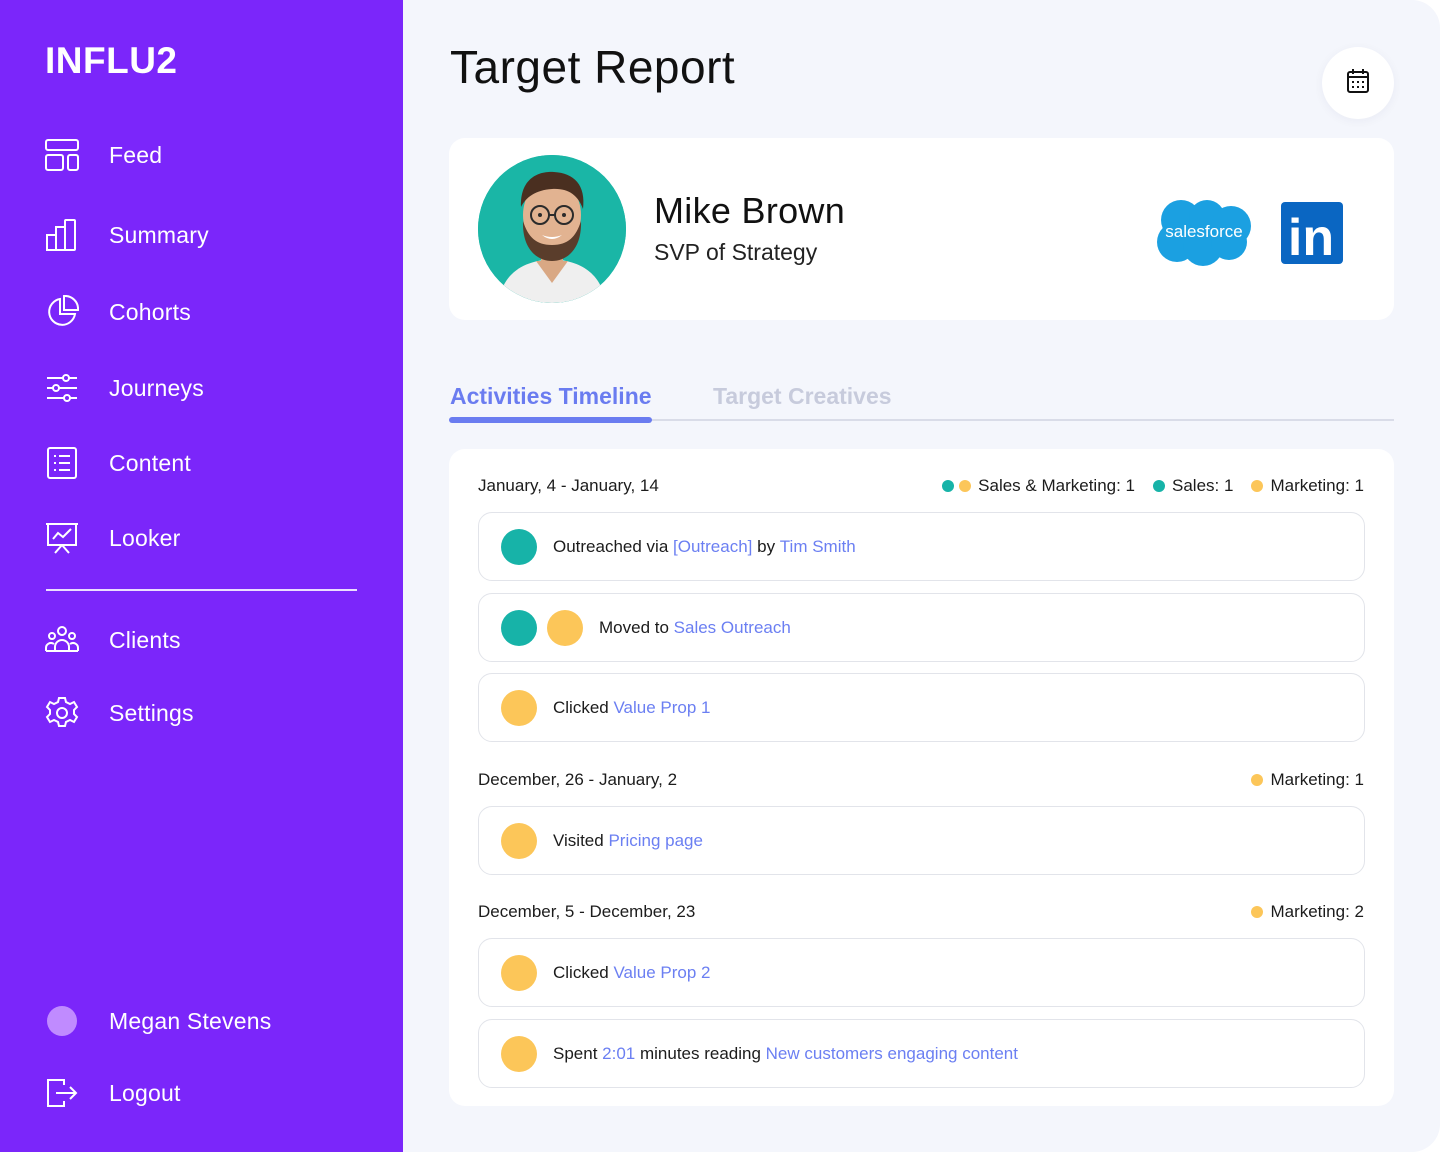 The width and height of the screenshot is (1440, 1152). What do you see at coordinates (1307, 912) in the screenshot?
I see `legend-item: Marketing: 2` at bounding box center [1307, 912].